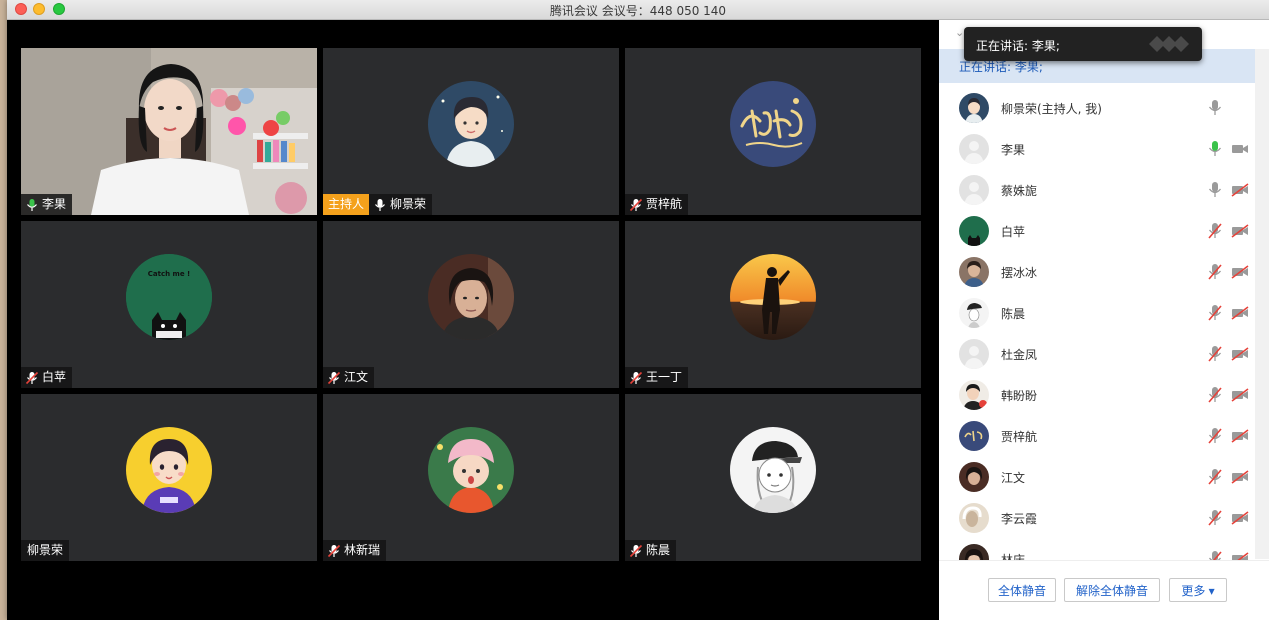 This screenshot has height=620, width=1269. I want to click on photo-man-avatar, so click(974, 476).